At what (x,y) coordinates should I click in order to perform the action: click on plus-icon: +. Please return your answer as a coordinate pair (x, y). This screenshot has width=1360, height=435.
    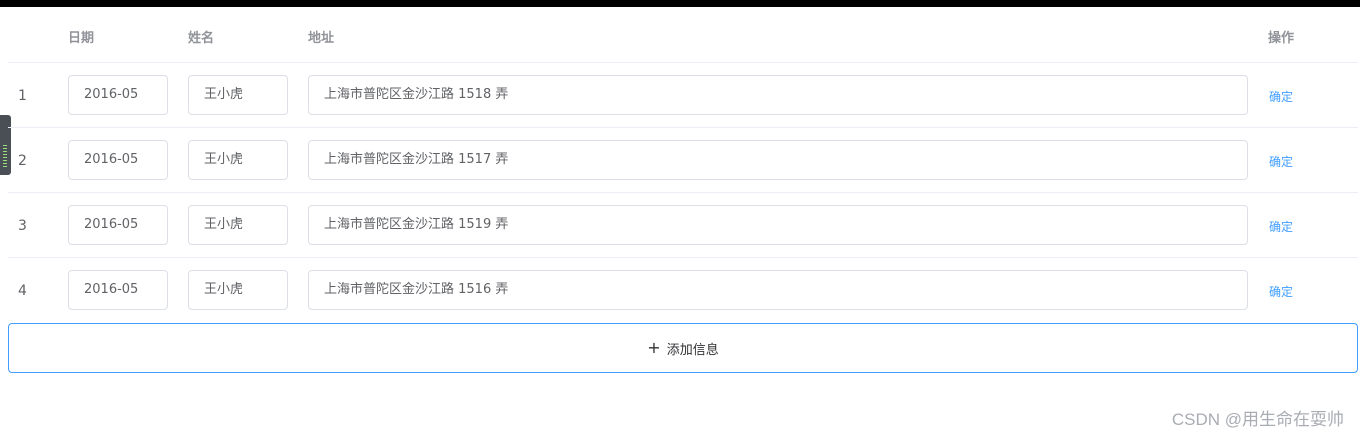
    Looking at the image, I should click on (654, 347).